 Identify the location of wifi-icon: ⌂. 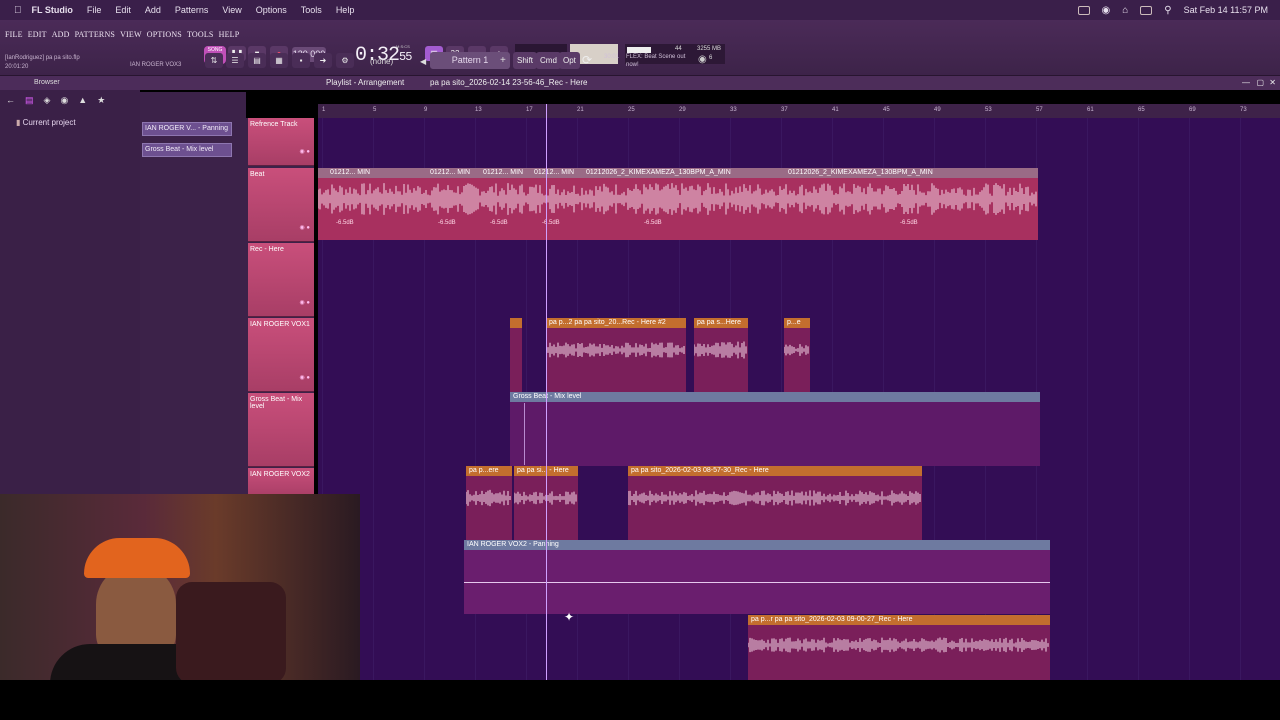
(1125, 10).